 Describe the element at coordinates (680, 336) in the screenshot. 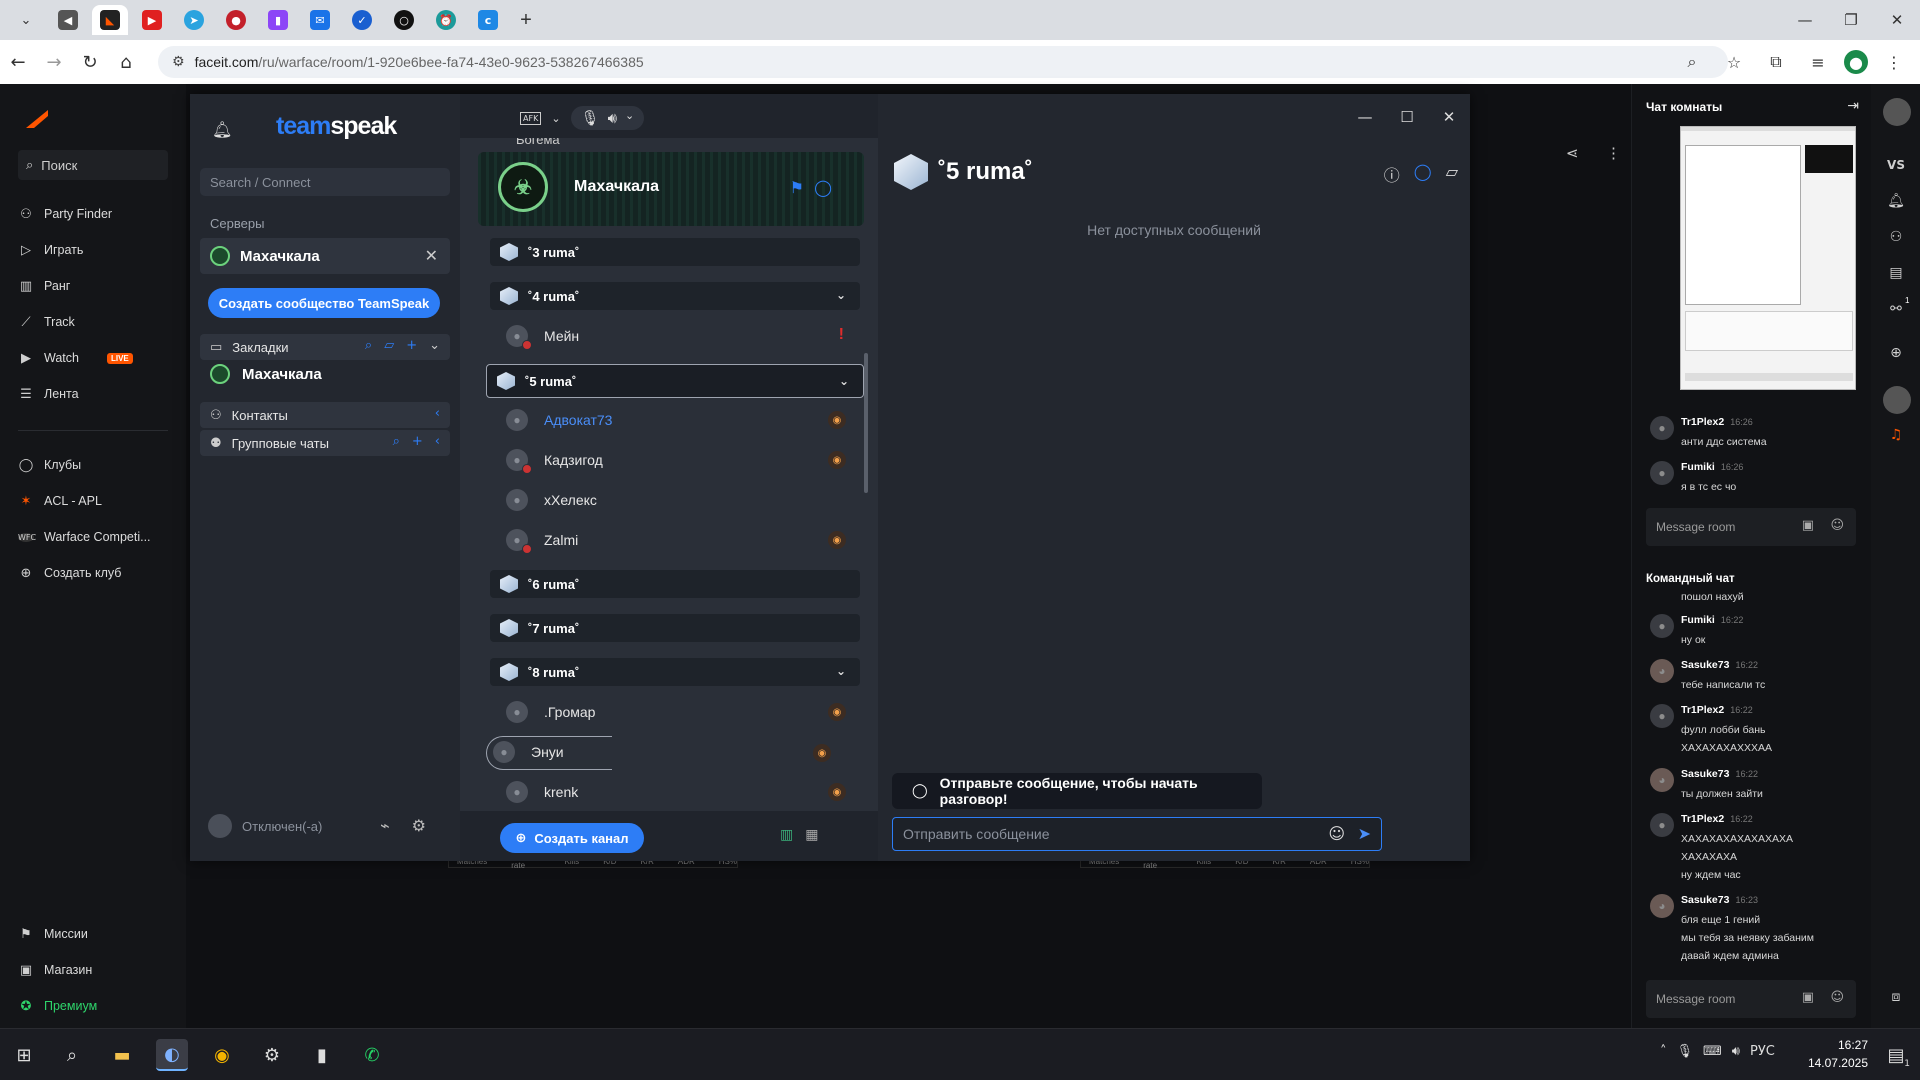

I see `channel-user: ● Мейн!` at that location.